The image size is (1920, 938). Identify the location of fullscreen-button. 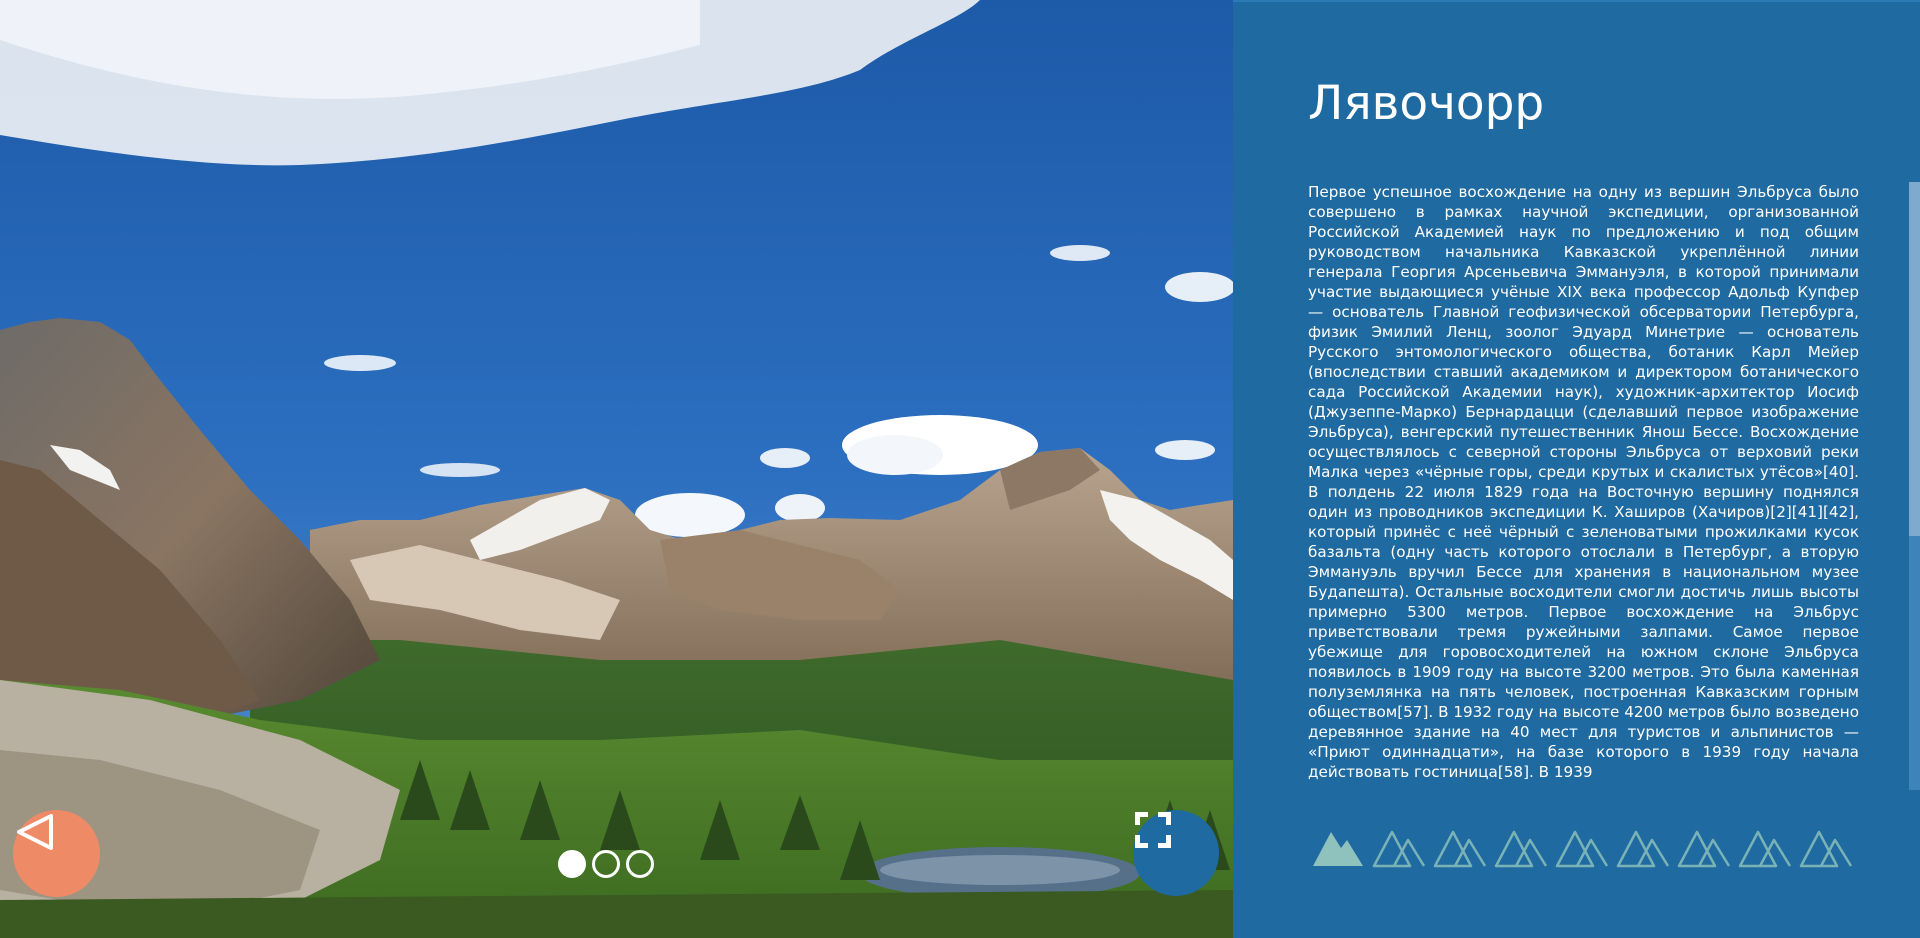
(1176, 853).